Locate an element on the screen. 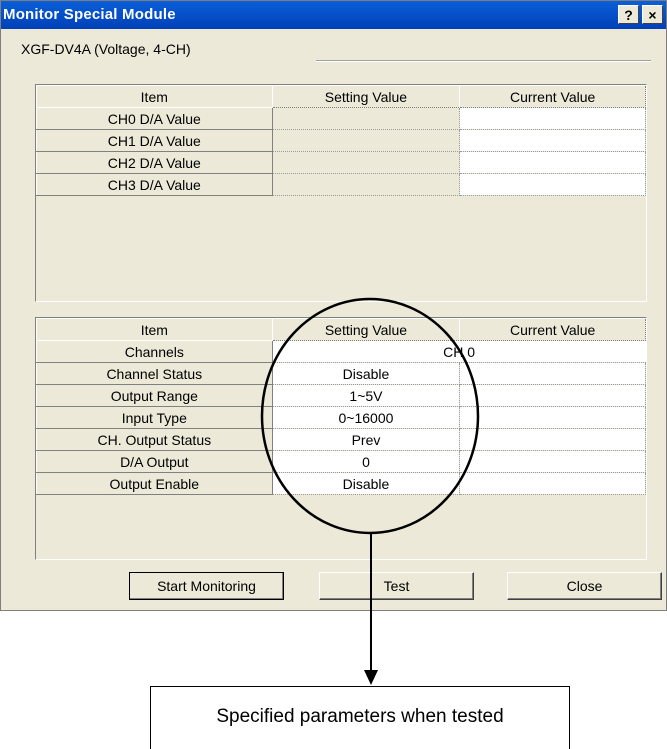  callout-box: Specified parameters when tested is located at coordinates (360, 717).